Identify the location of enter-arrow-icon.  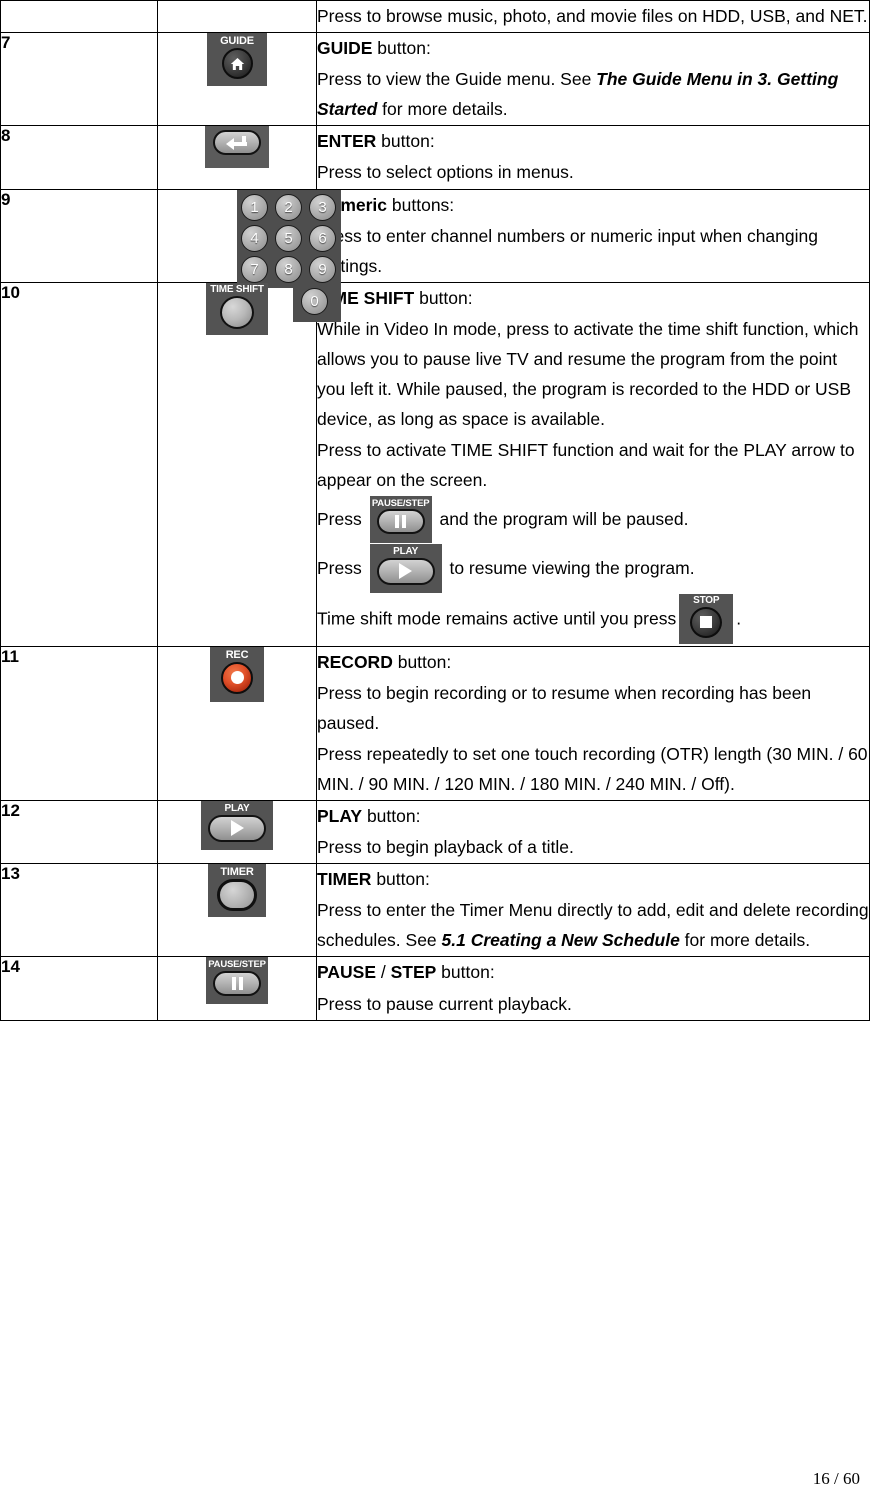
(237, 142).